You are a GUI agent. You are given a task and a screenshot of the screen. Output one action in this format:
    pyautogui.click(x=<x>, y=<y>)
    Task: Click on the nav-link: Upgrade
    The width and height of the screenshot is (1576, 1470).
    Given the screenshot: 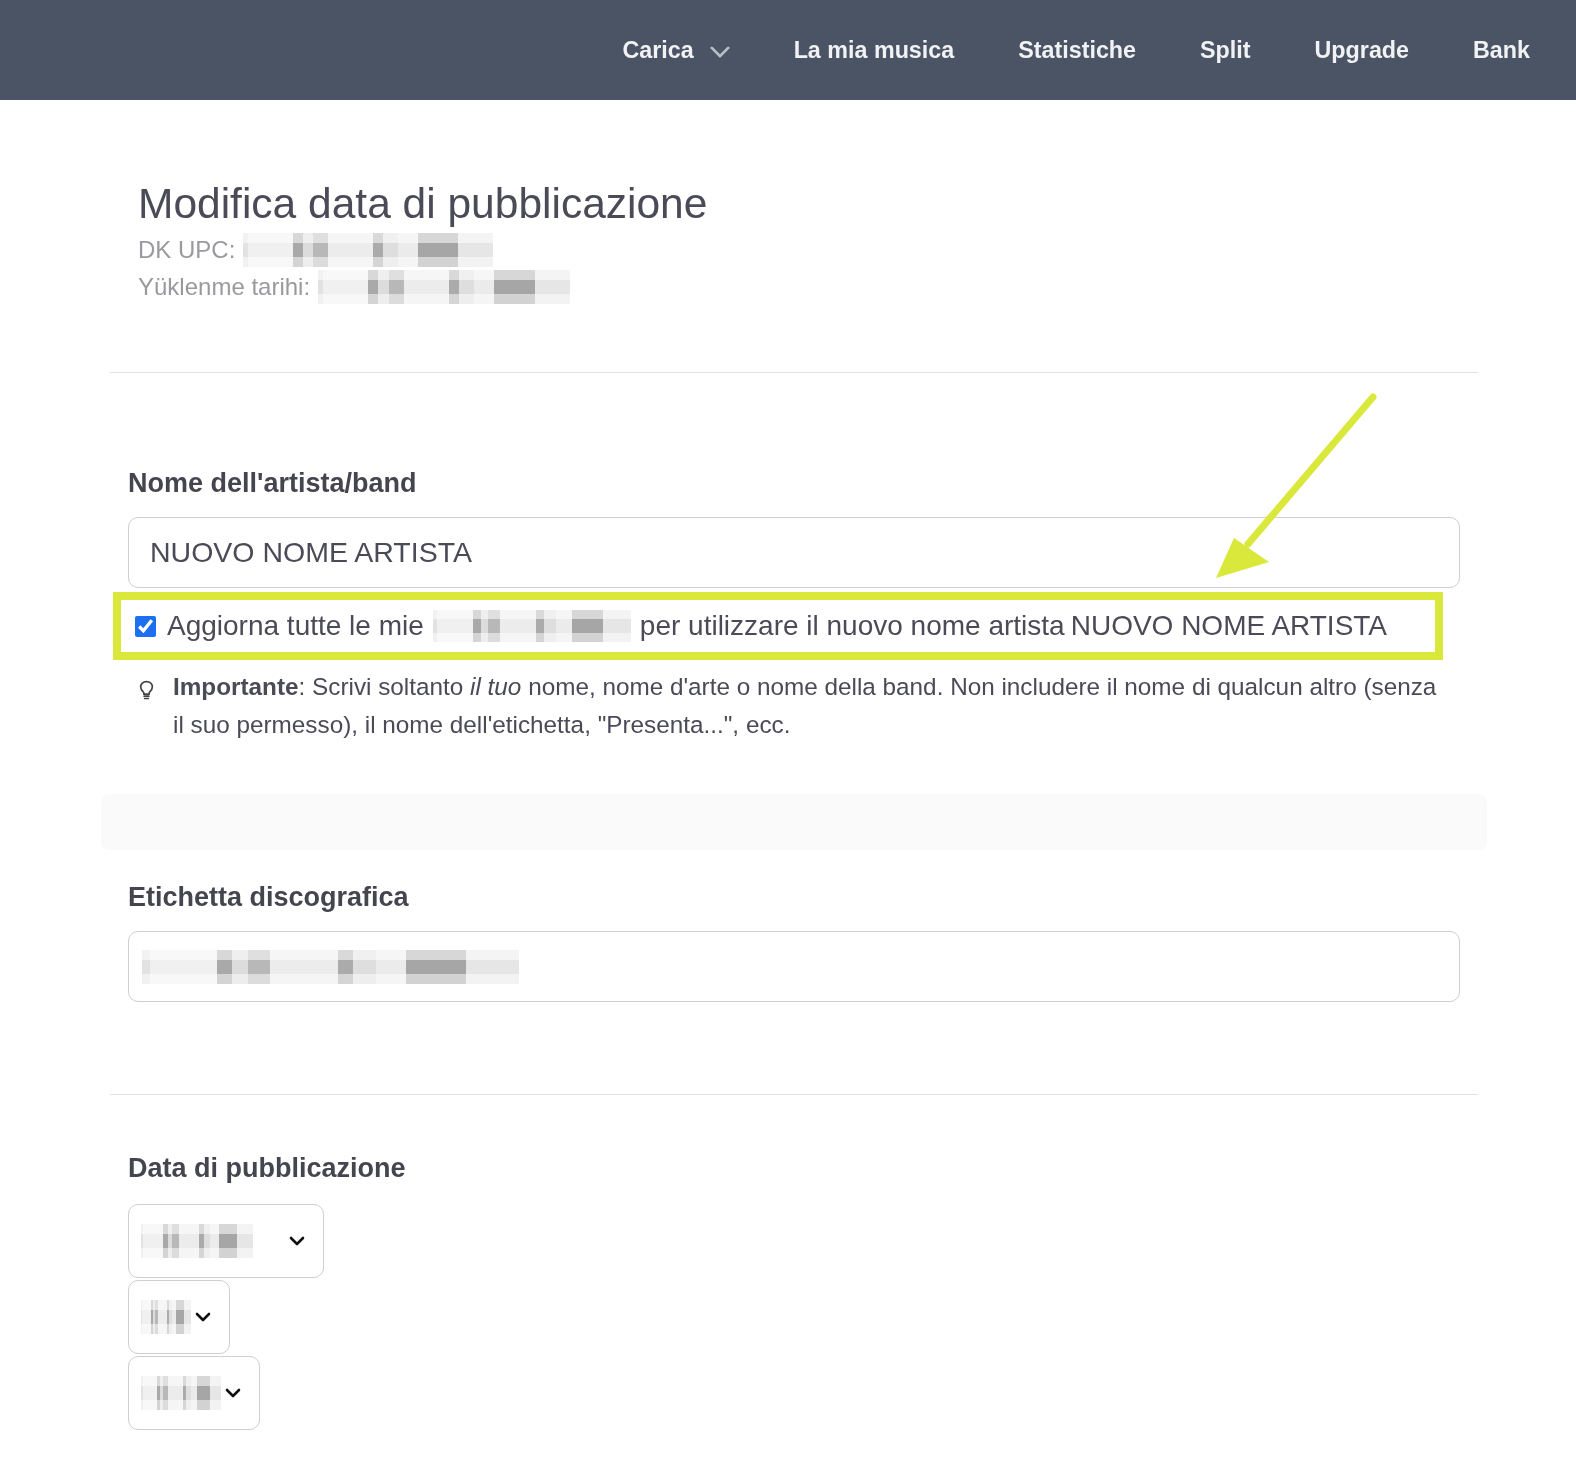 What is the action you would take?
    pyautogui.click(x=1362, y=50)
    